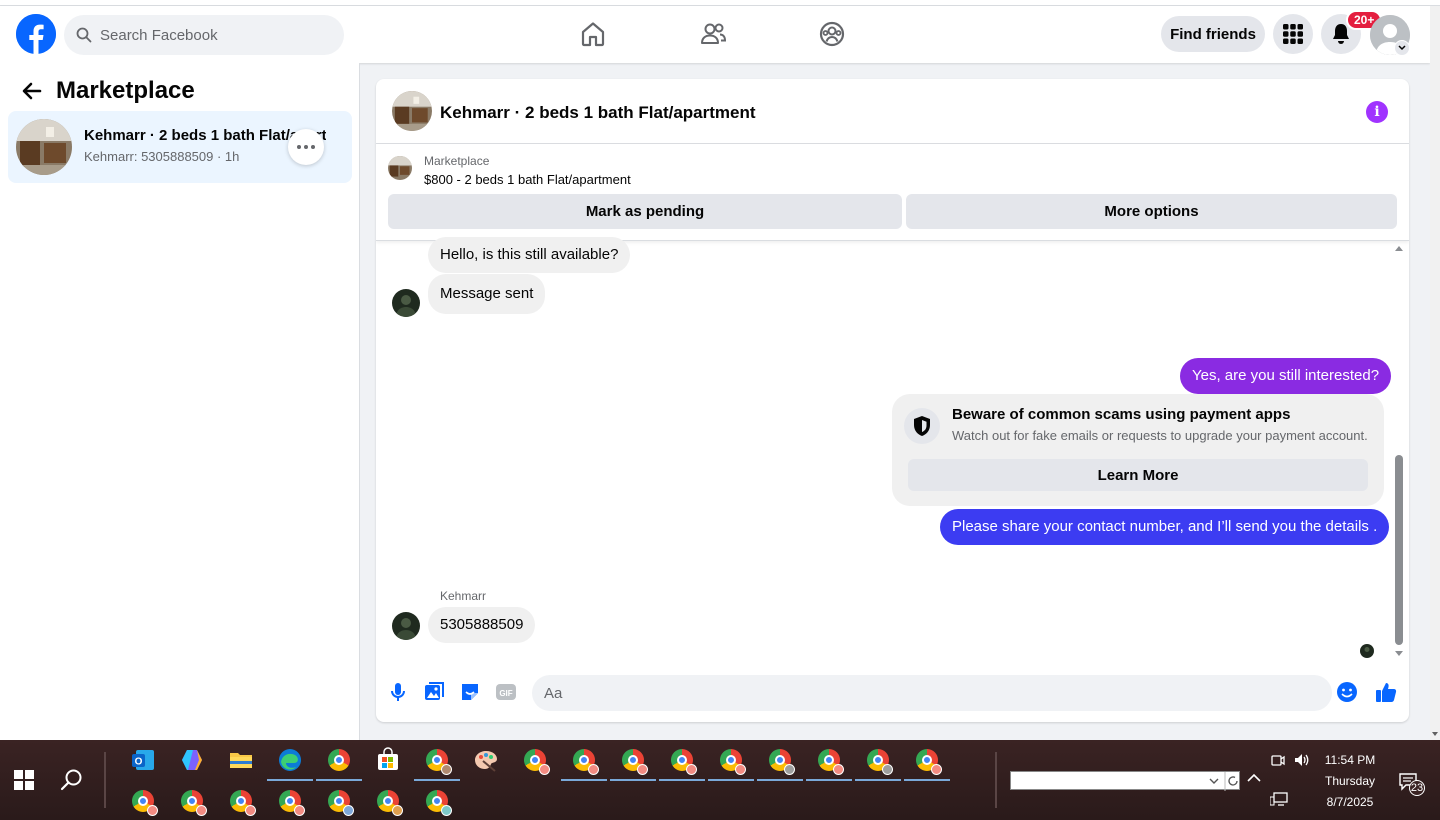 Image resolution: width=1440 pixels, height=820 pixels. What do you see at coordinates (32, 91) in the screenshot?
I see `back-arrow-icon` at bounding box center [32, 91].